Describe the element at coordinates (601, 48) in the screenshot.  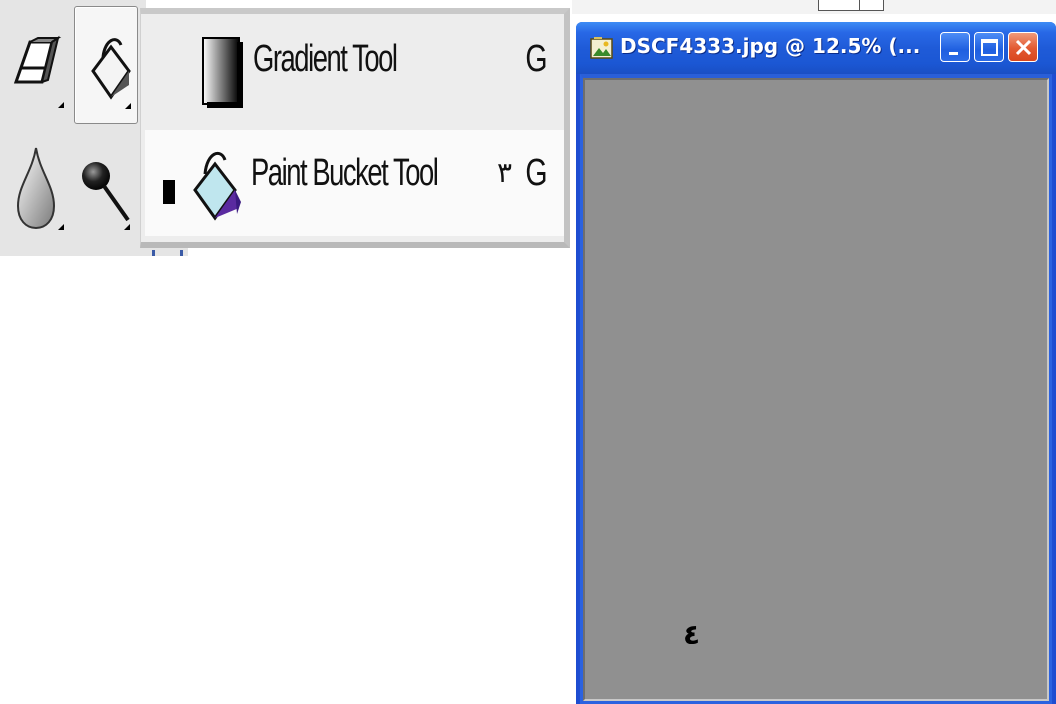
I see `image-file-icon` at that location.